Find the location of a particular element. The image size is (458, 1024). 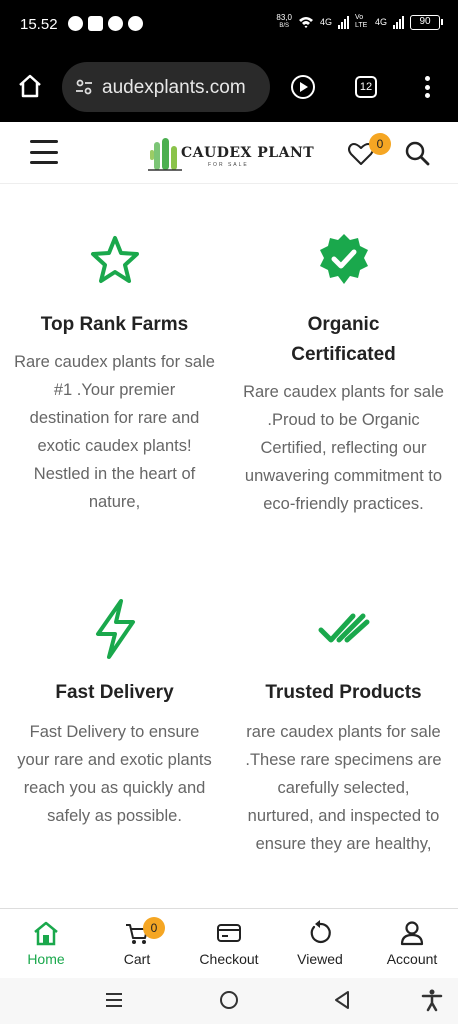

search-icon is located at coordinates (417, 153).